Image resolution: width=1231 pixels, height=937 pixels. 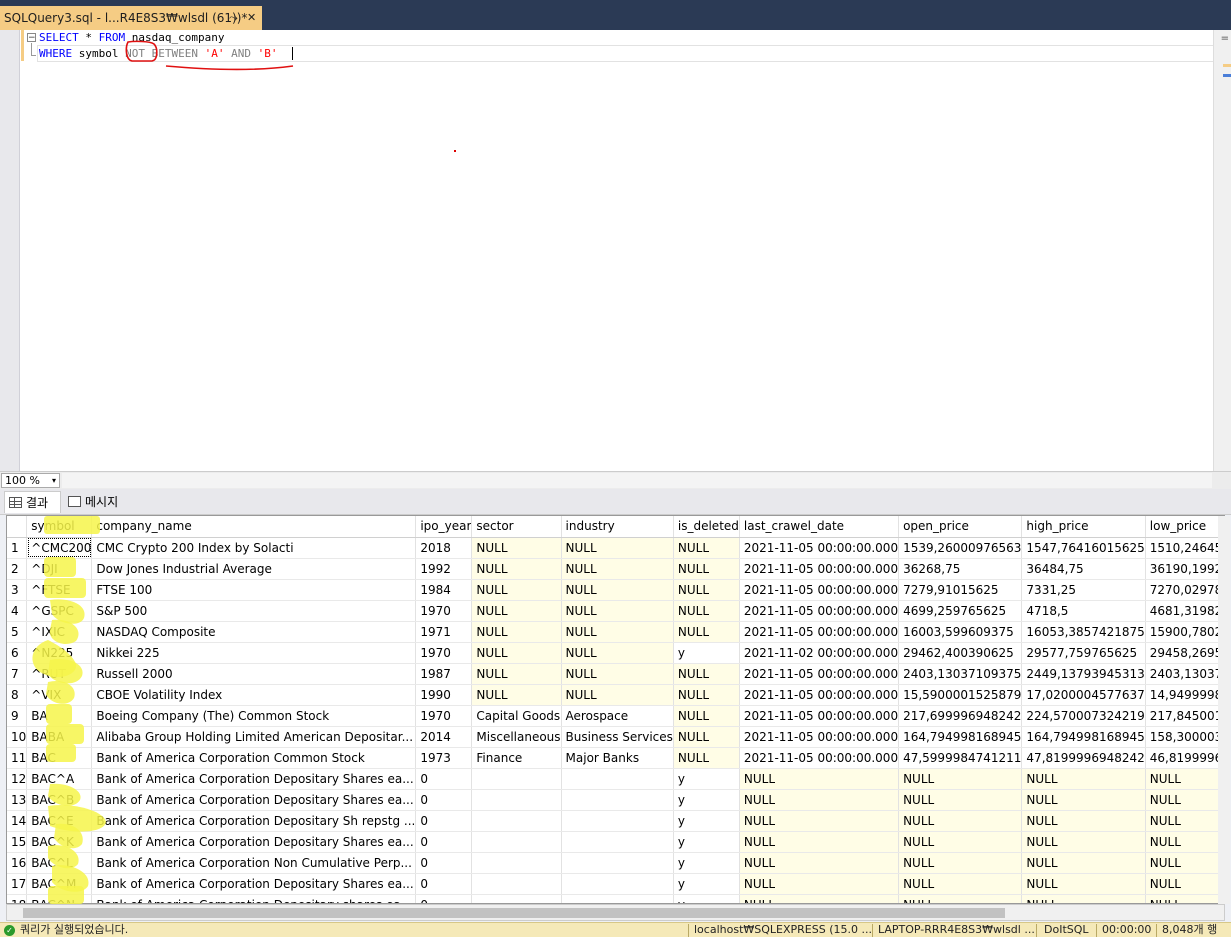 What do you see at coordinates (59, 779) in the screenshot?
I see `cell-symbol: BAC^A` at bounding box center [59, 779].